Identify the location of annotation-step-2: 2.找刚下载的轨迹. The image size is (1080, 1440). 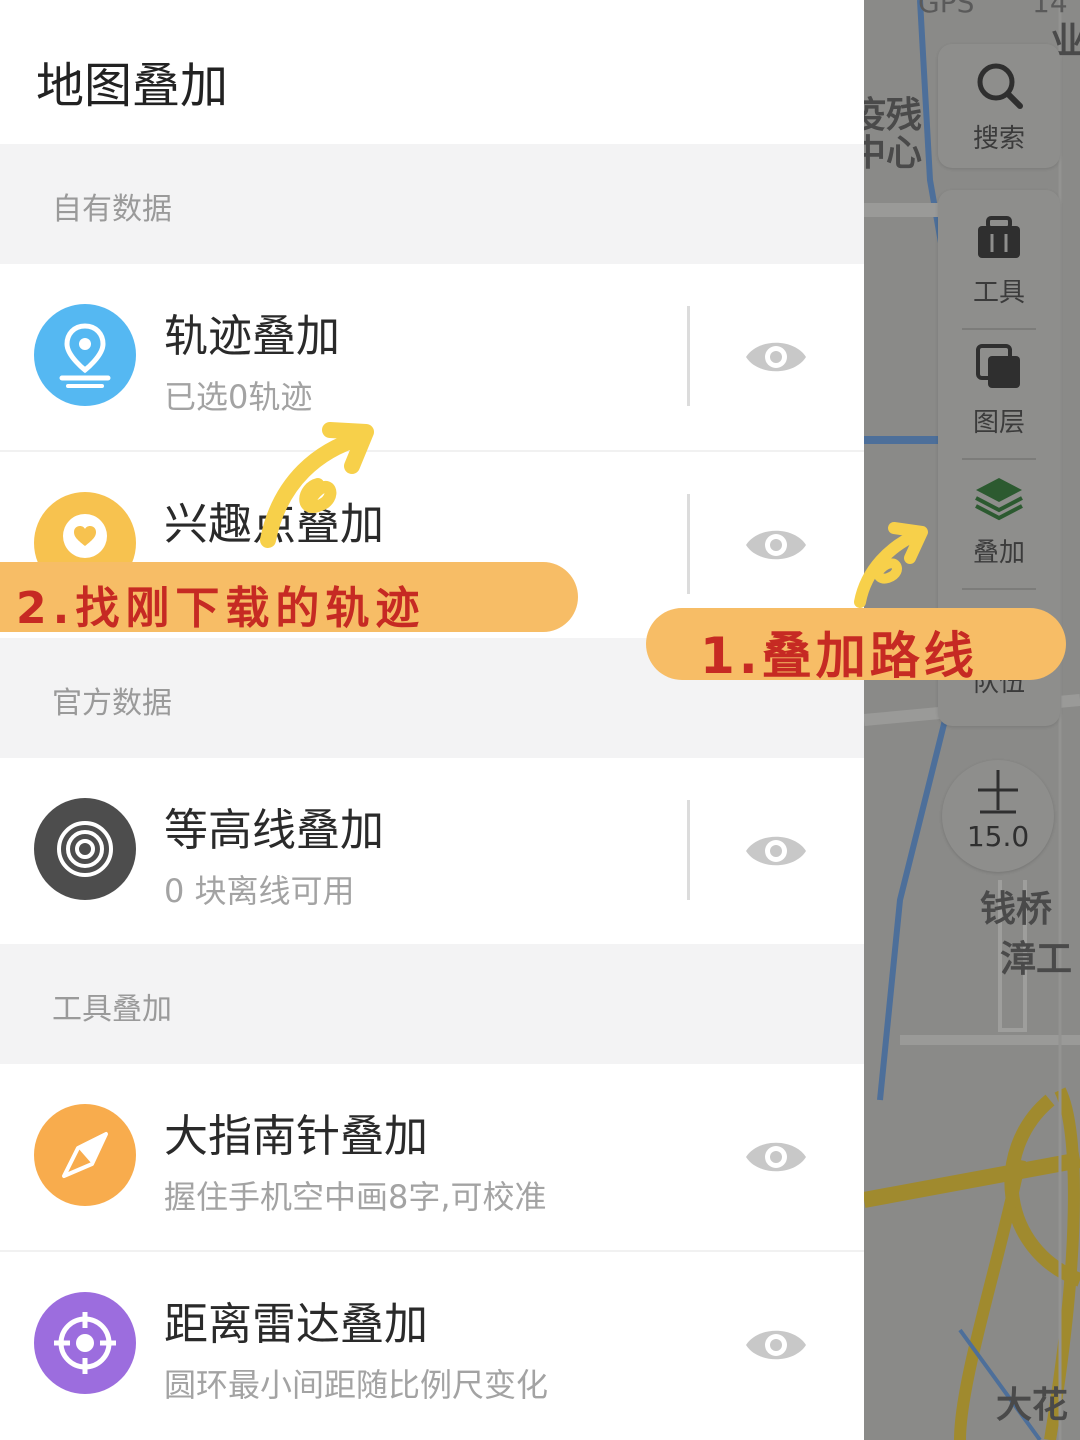
(289, 598).